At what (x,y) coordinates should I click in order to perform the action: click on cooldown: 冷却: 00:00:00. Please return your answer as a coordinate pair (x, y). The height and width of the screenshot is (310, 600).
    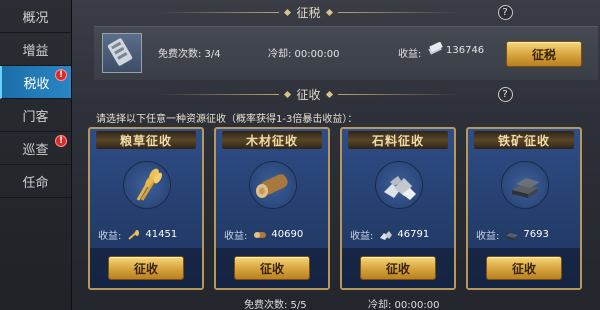
    Looking at the image, I should click on (304, 54).